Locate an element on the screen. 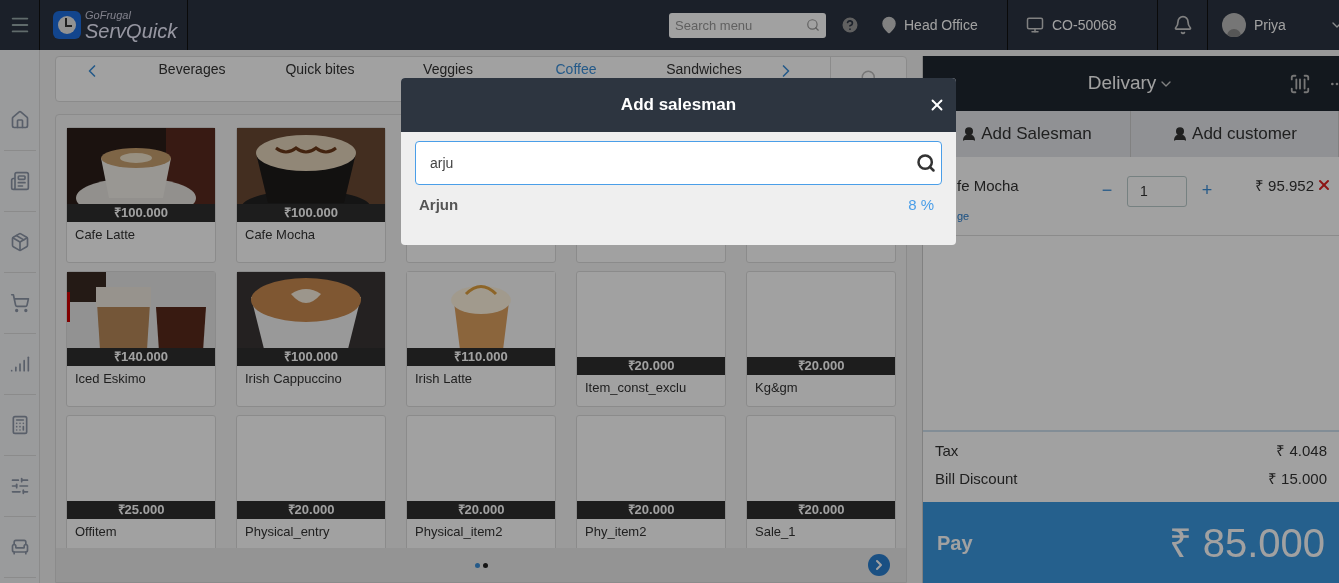  newspaper-icon is located at coordinates (19, 181).